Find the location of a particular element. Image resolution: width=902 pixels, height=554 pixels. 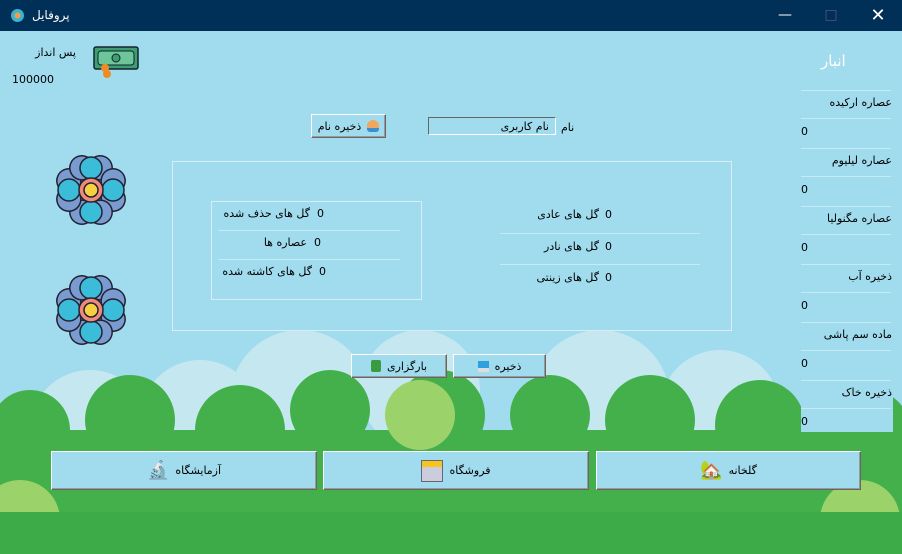

laboratory-button: آزمایشگاه 🔬 is located at coordinates (184, 470).